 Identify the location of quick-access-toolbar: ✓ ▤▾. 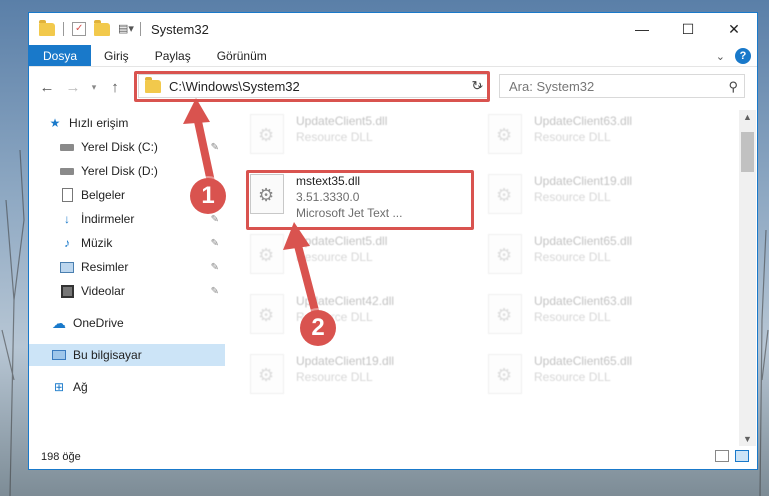
(85, 27).